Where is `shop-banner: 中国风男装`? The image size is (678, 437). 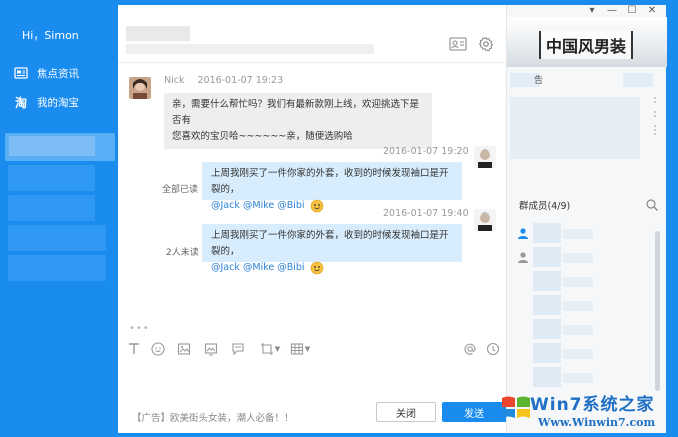 shop-banner: 中国风男装 is located at coordinates (587, 42).